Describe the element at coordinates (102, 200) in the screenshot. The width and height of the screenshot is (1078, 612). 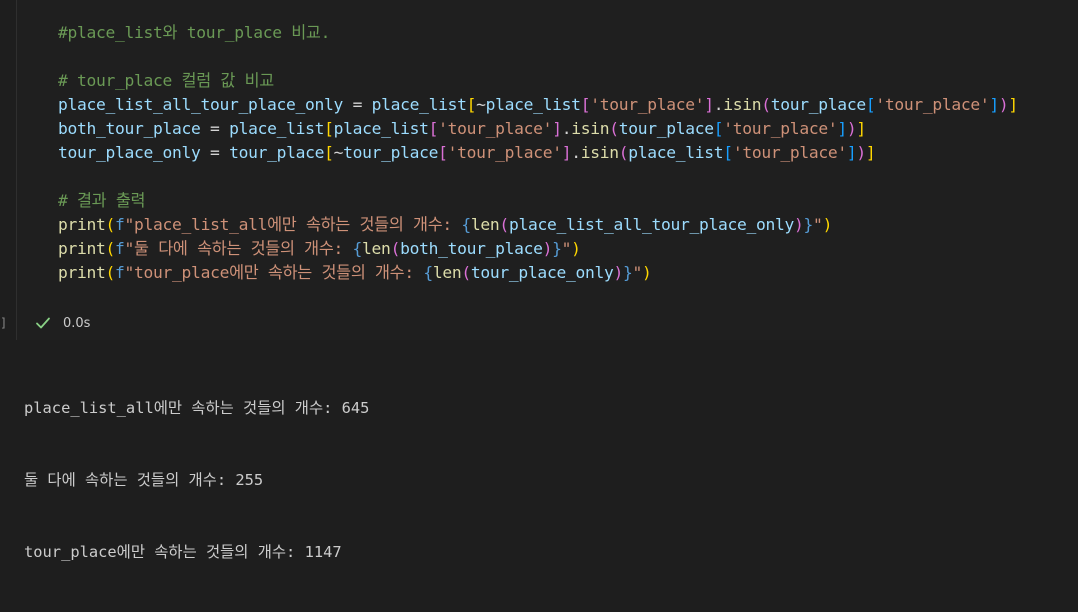
I see `code-token: # 결과 출력` at that location.